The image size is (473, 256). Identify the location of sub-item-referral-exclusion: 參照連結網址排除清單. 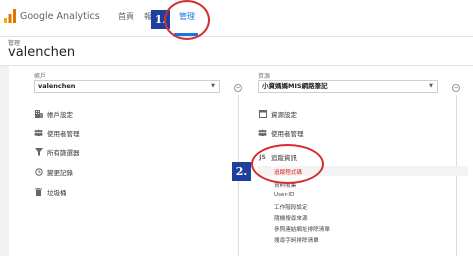
(302, 229).